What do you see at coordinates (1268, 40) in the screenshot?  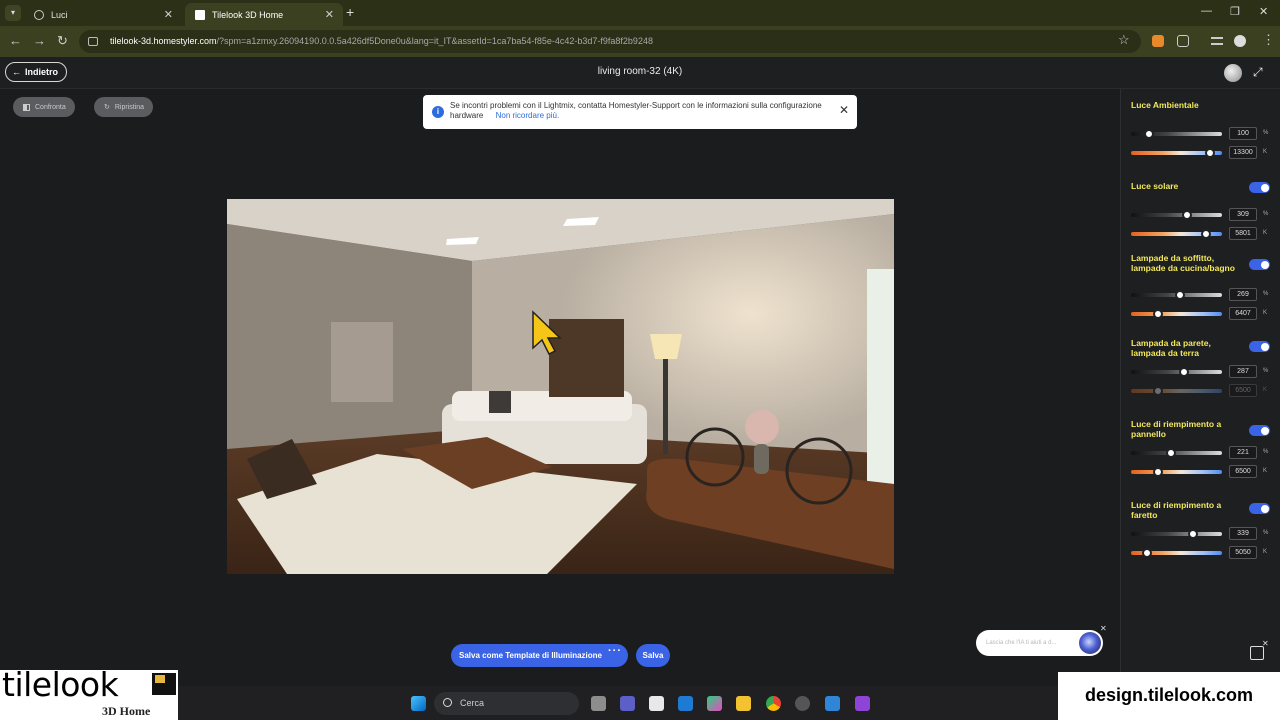 I see `kebab-menu-icon: ⋮` at bounding box center [1268, 40].